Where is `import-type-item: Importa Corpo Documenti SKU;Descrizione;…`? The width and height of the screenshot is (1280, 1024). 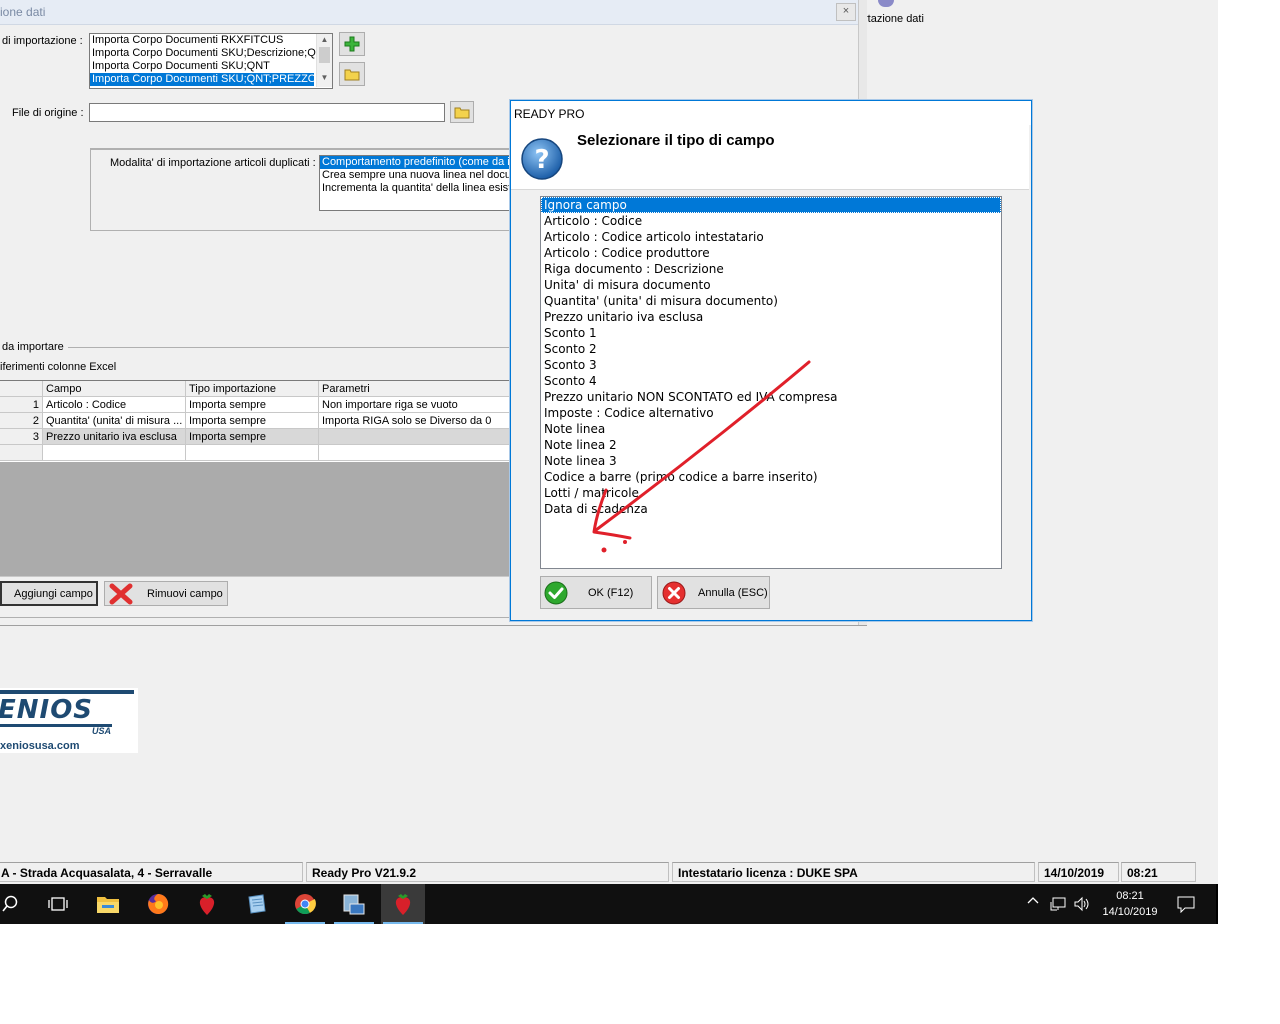
import-type-item: Importa Corpo Documenti SKU;Descrizione;… is located at coordinates (211, 53).